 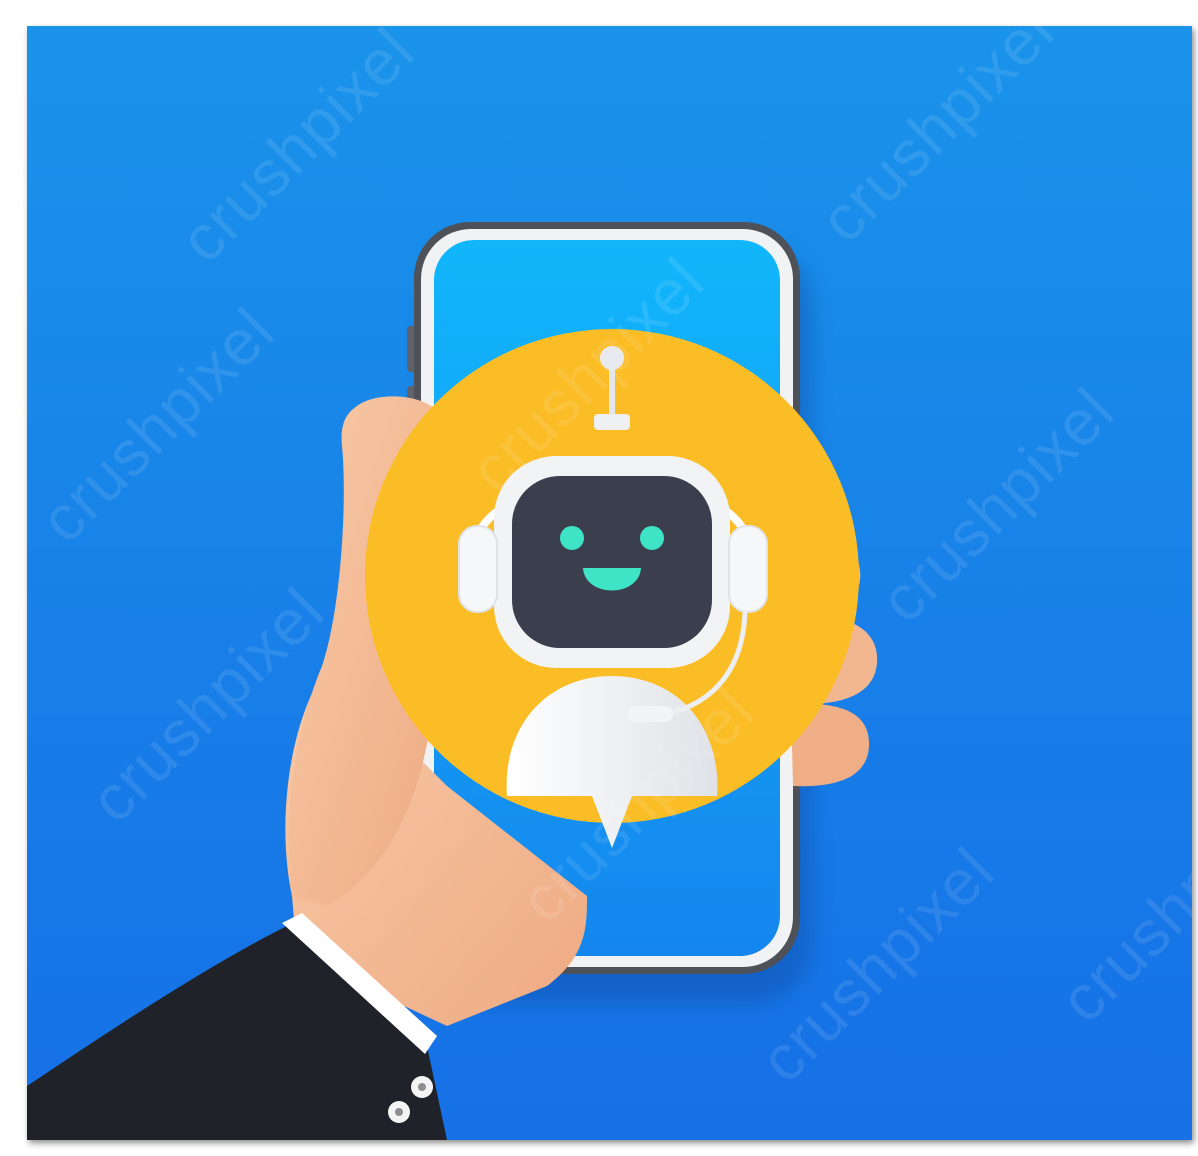 I want to click on robot-left-eye, so click(x=572, y=538).